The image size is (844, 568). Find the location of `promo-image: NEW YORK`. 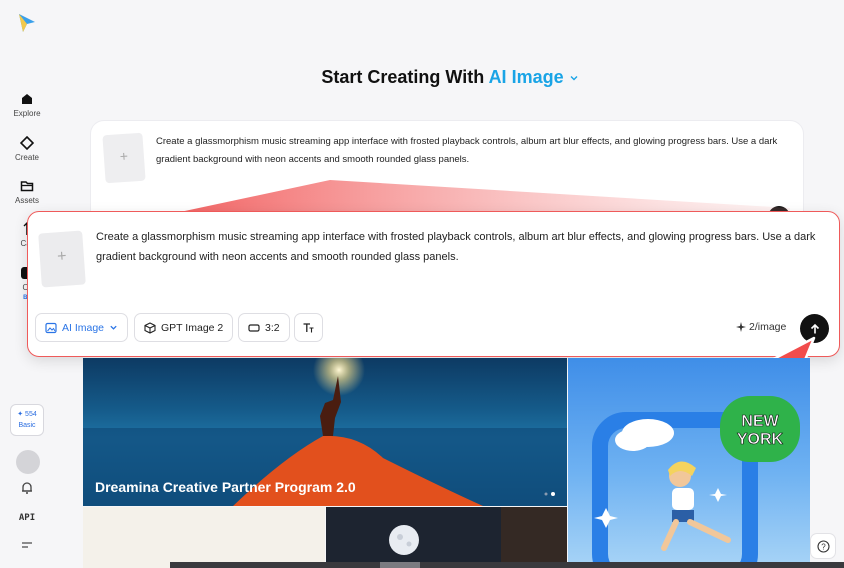

promo-image: NEW YORK is located at coordinates (696, 482).